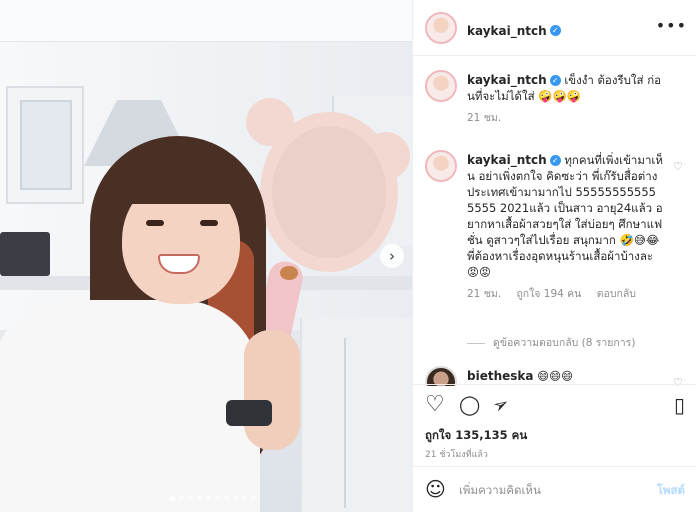 The height and width of the screenshot is (512, 696). I want to click on comment-like-icon: ♡, so click(678, 166).